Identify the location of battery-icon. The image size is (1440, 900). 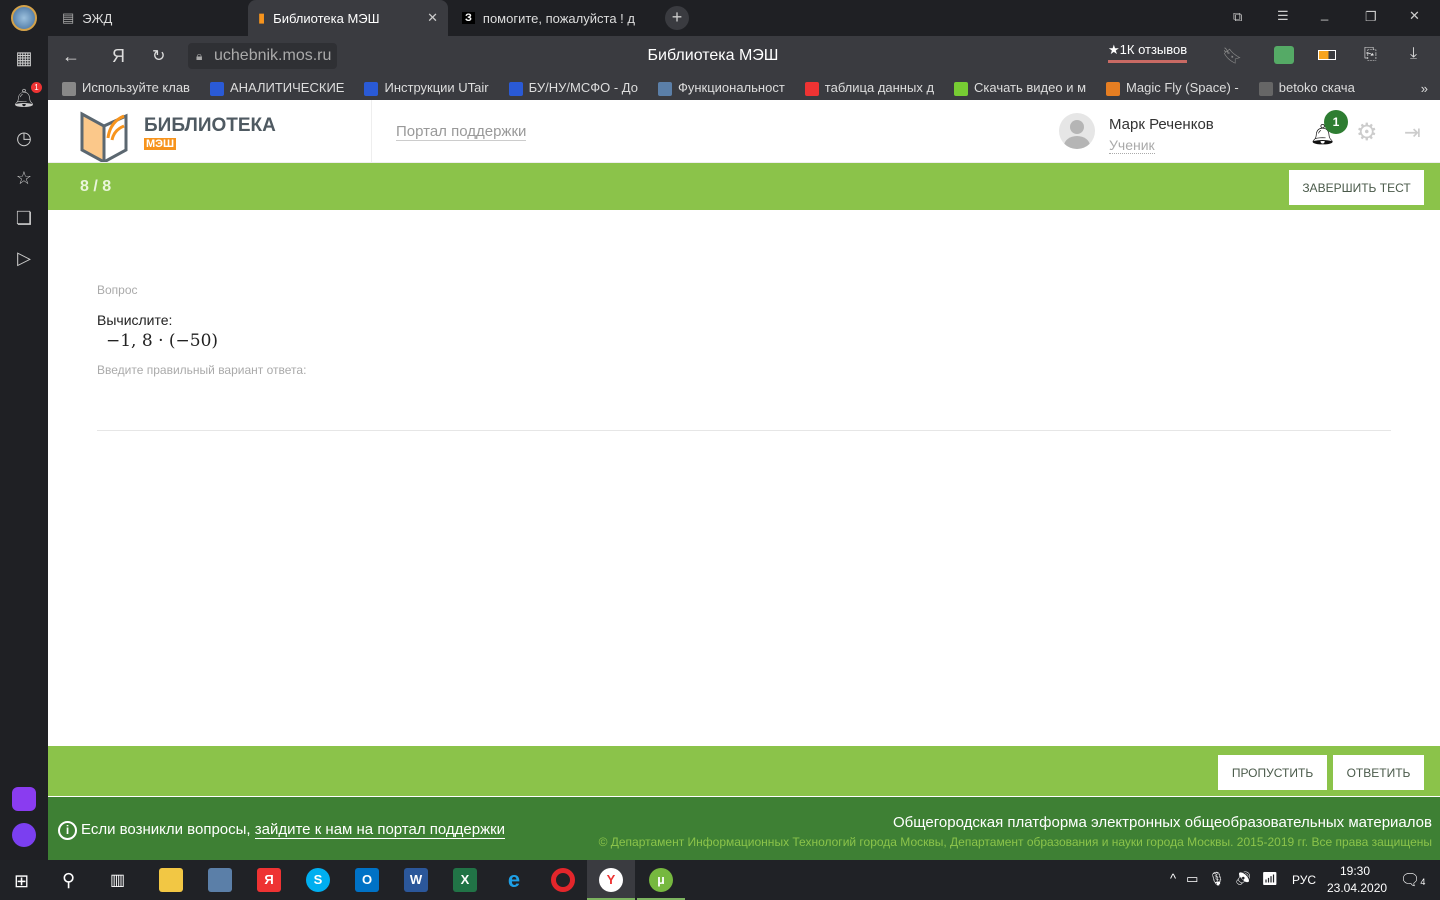
(1327, 55).